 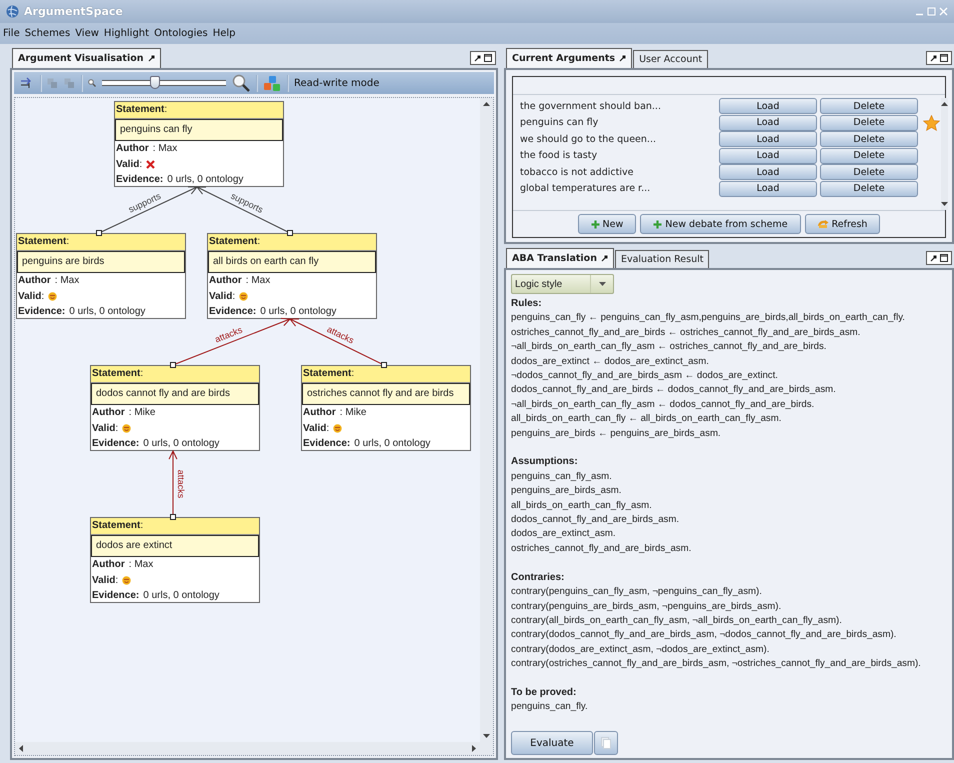 What do you see at coordinates (618, 122) in the screenshot?
I see `argument-title: penguins can fly` at bounding box center [618, 122].